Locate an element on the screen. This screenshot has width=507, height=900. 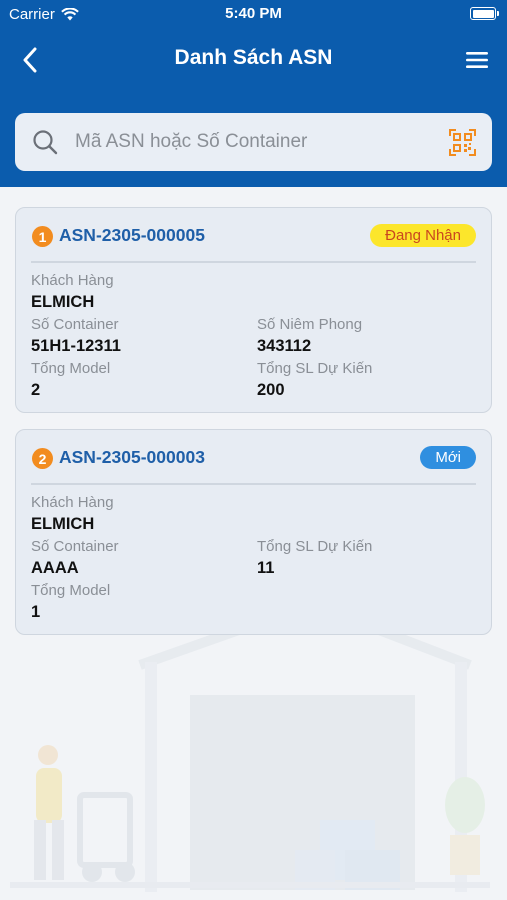
search-icon is located at coordinates (45, 142).